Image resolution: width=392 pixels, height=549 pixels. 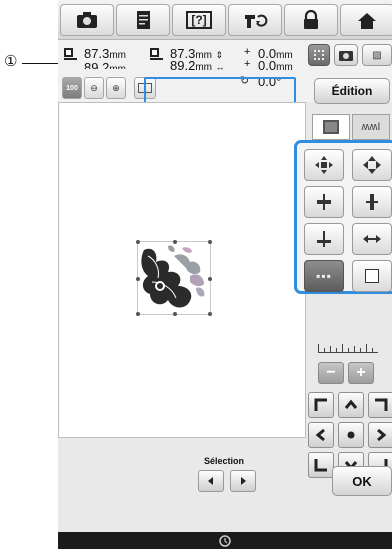 I want to click on decrease-button: −, so click(x=331, y=373).